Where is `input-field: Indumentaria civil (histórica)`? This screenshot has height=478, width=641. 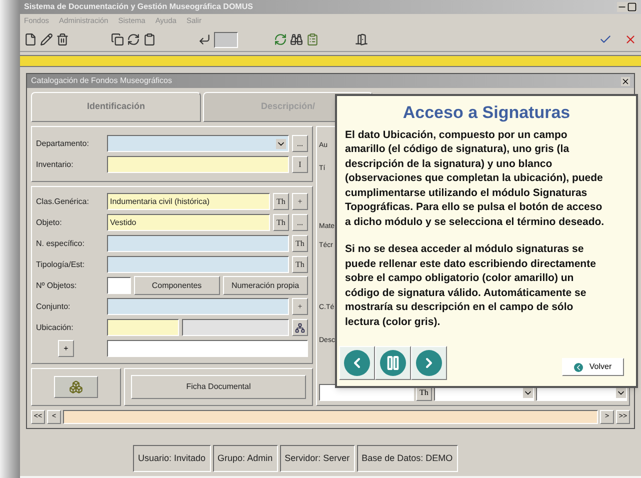 input-field: Indumentaria civil (histórica) is located at coordinates (188, 201).